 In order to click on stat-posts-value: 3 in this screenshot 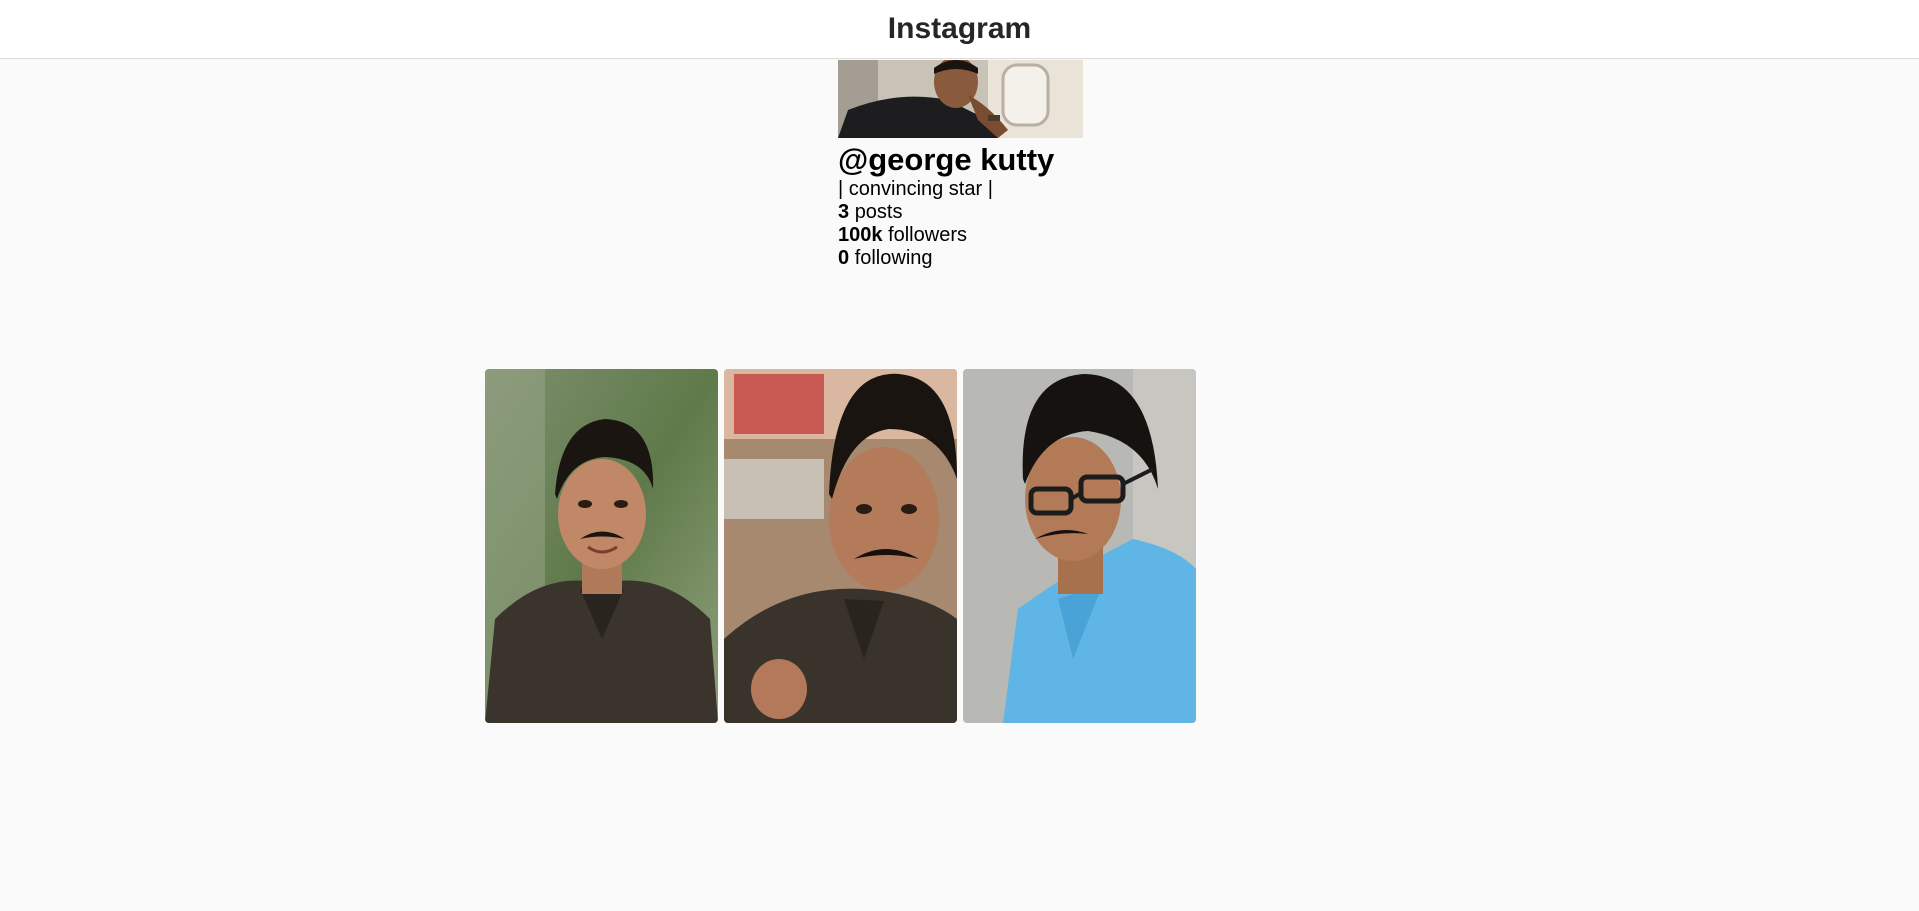, I will do `click(844, 212)`.